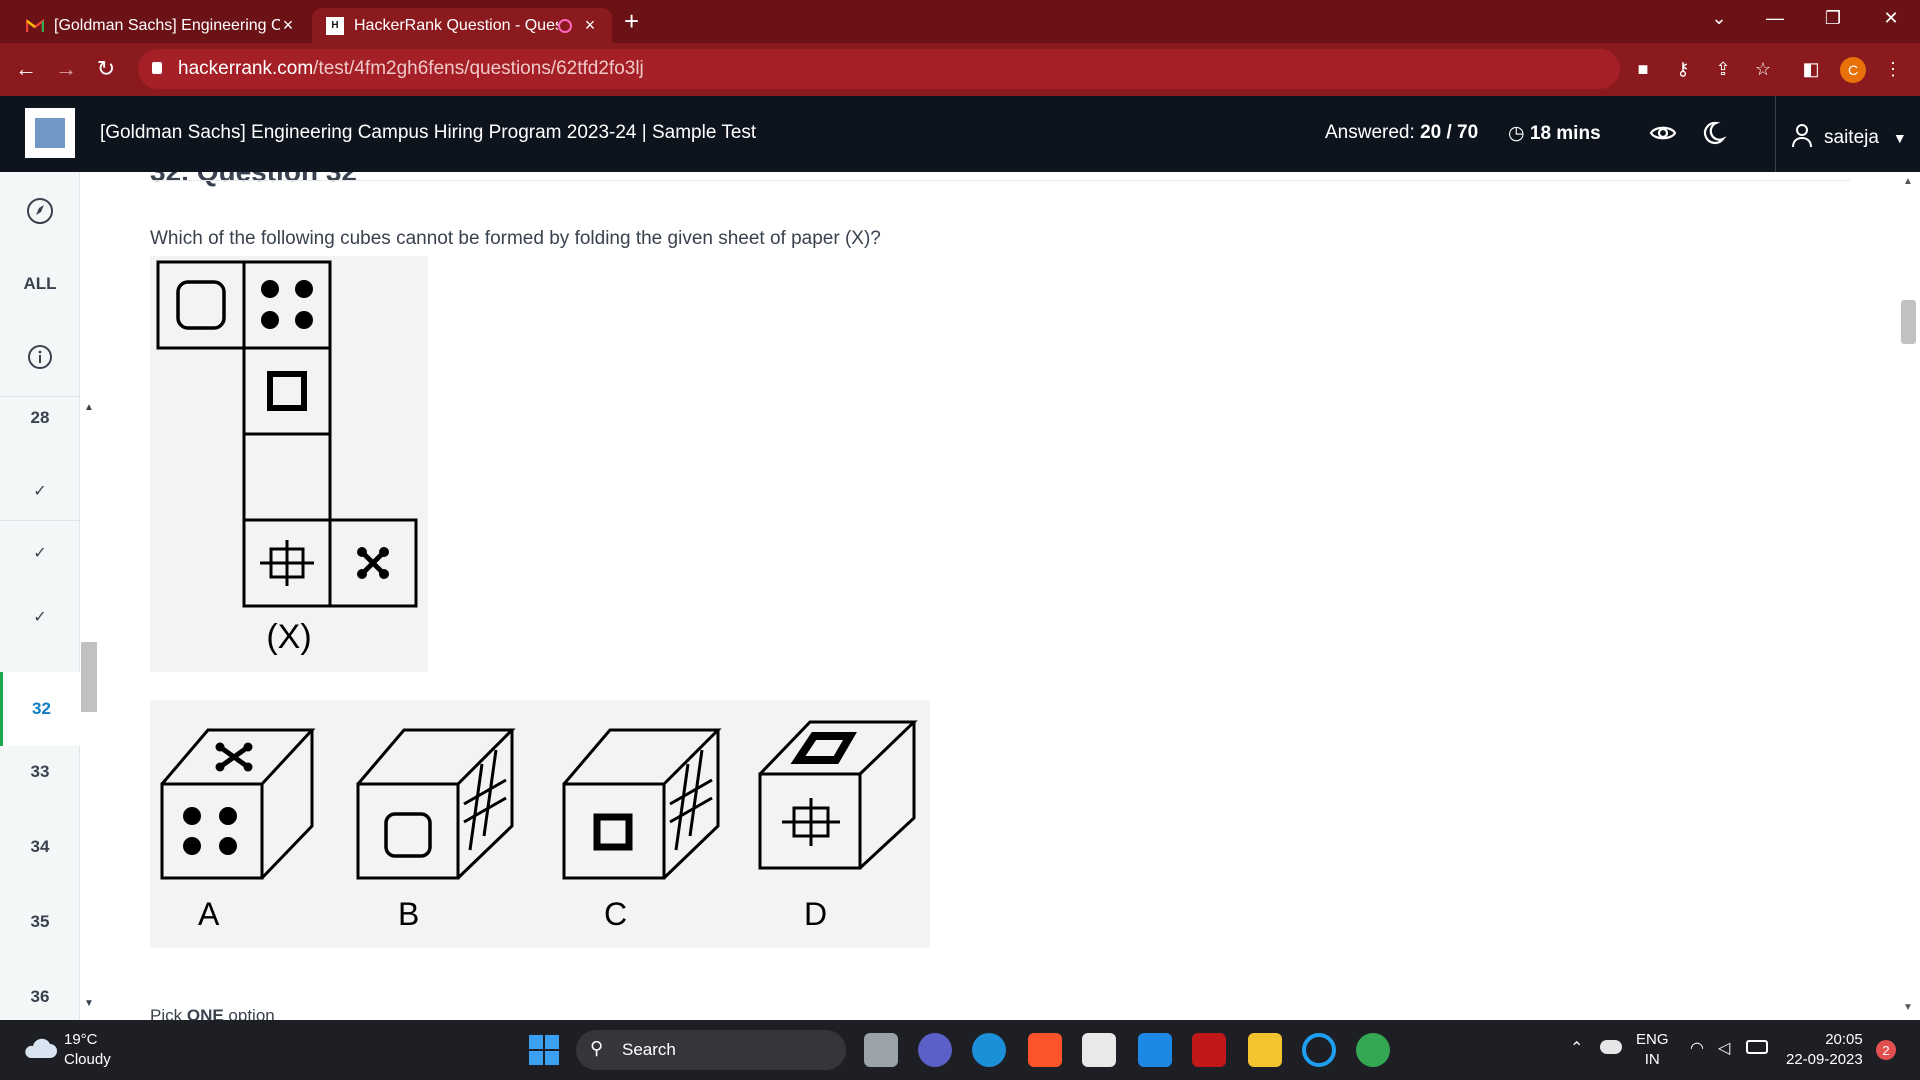 The height and width of the screenshot is (1080, 1920). Describe the element at coordinates (1697, 1048) in the screenshot. I see `wifi-icon: ◠` at that location.